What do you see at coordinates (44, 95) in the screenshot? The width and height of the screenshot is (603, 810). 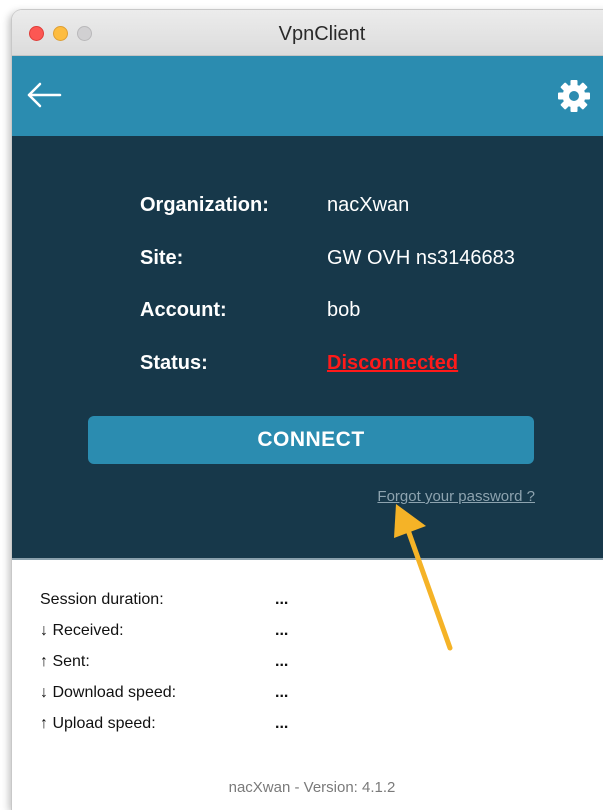 I see `left-arrow-icon` at bounding box center [44, 95].